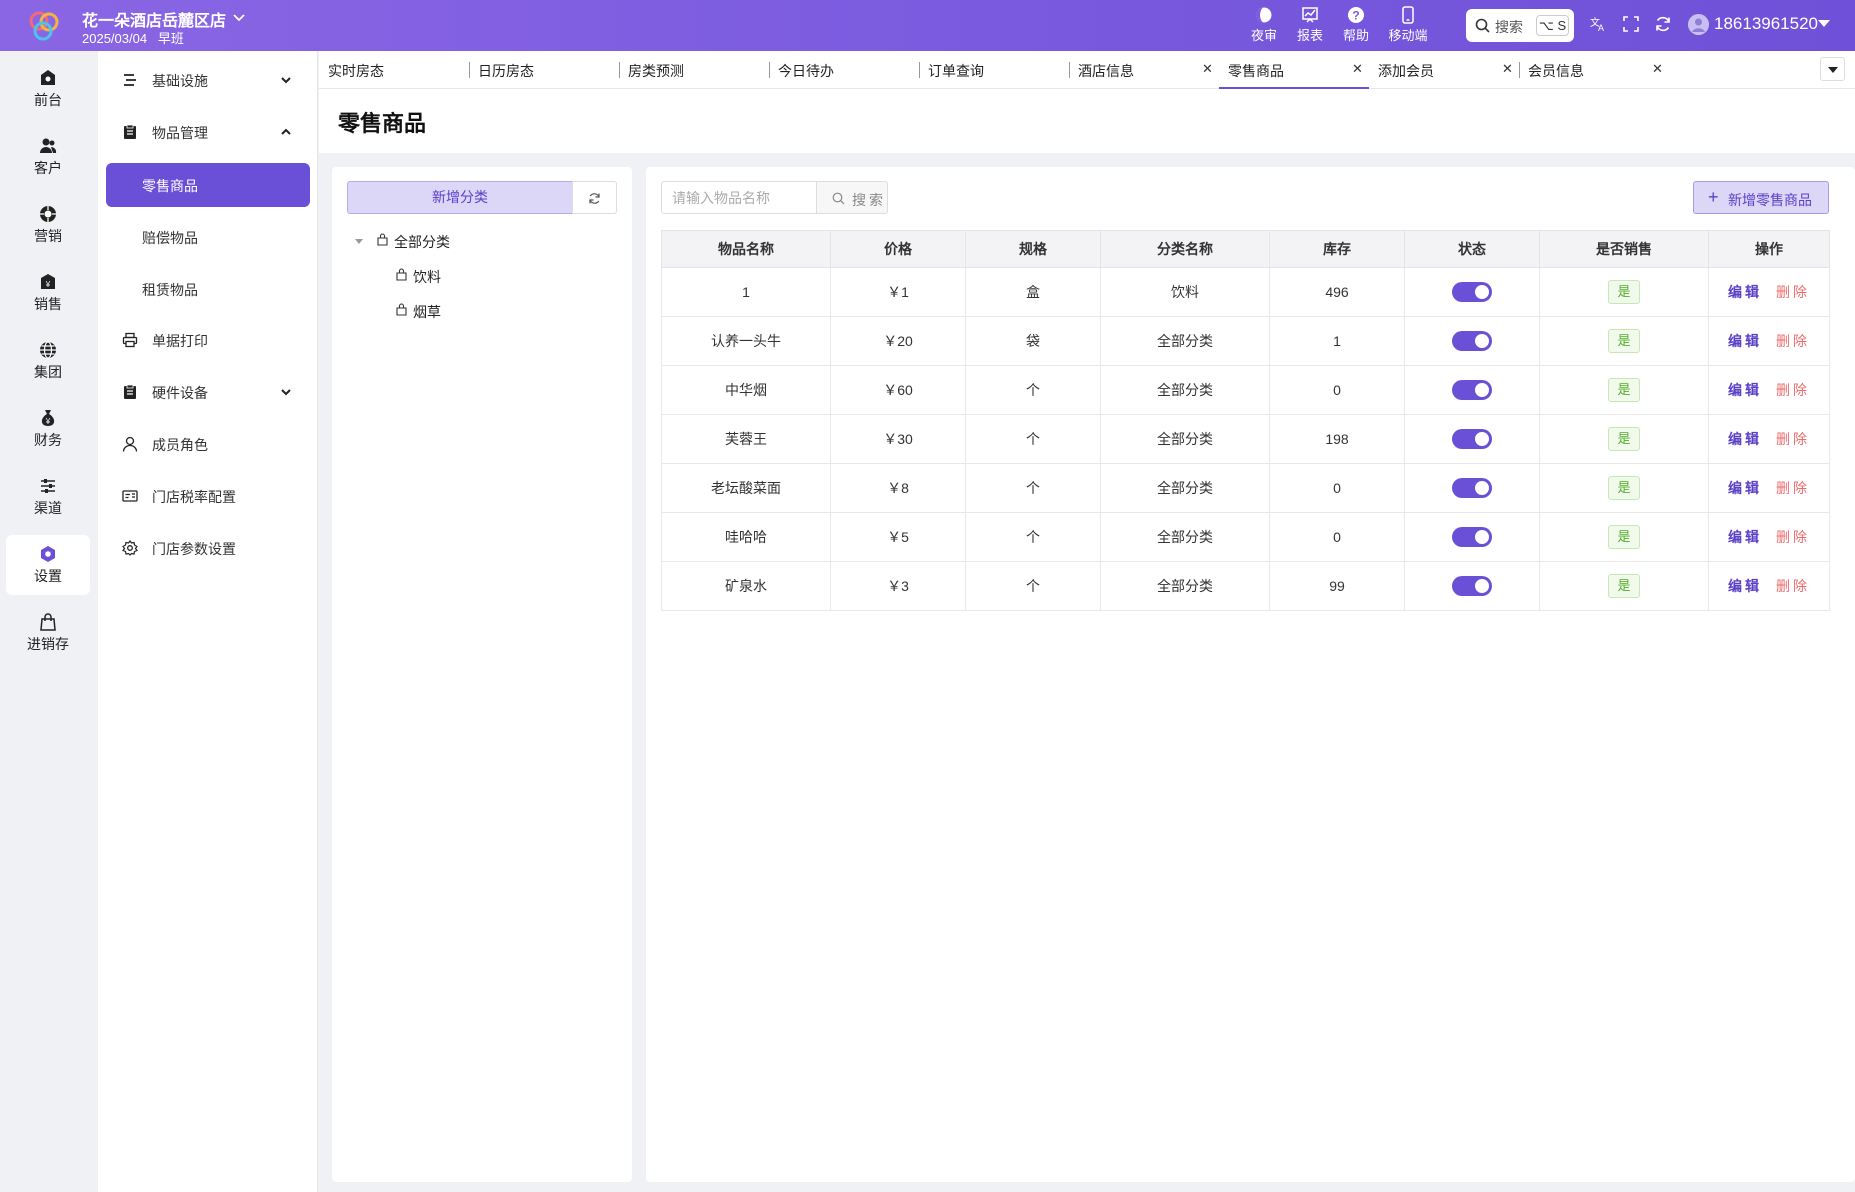 The height and width of the screenshot is (1192, 1855). Describe the element at coordinates (208, 445) in the screenshot. I see `menu-member-roles: 成员角色` at that location.